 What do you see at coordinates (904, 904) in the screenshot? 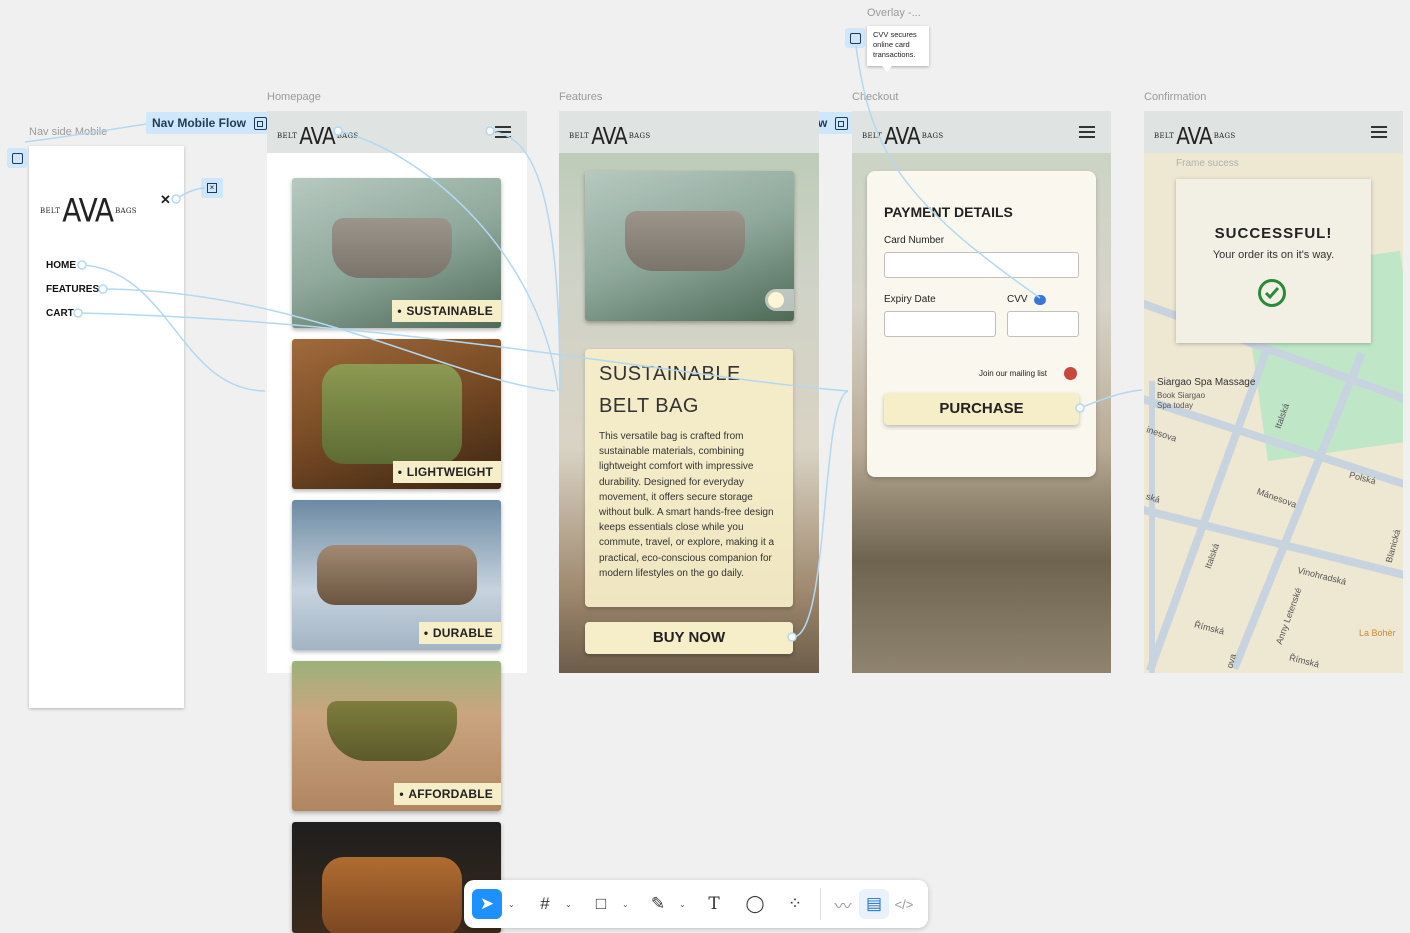
I see `dev-mode-icon: </>` at bounding box center [904, 904].